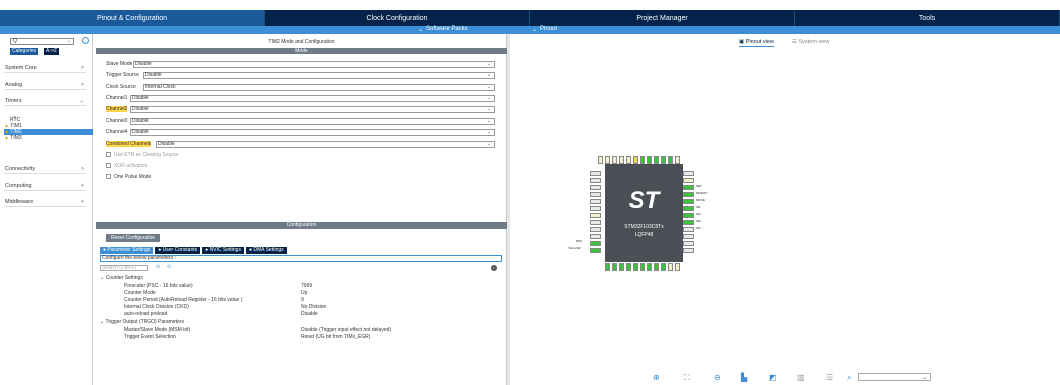 The width and height of the screenshot is (1060, 385). What do you see at coordinates (312, 132) in the screenshot?
I see `channel4-select: Disable ⌄` at bounding box center [312, 132].